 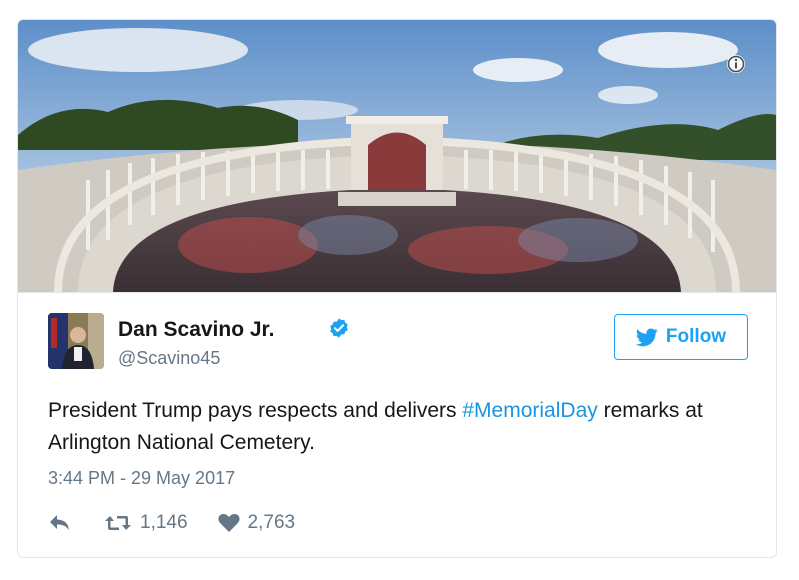 What do you see at coordinates (118, 523) in the screenshot?
I see `retweet-icon` at bounding box center [118, 523].